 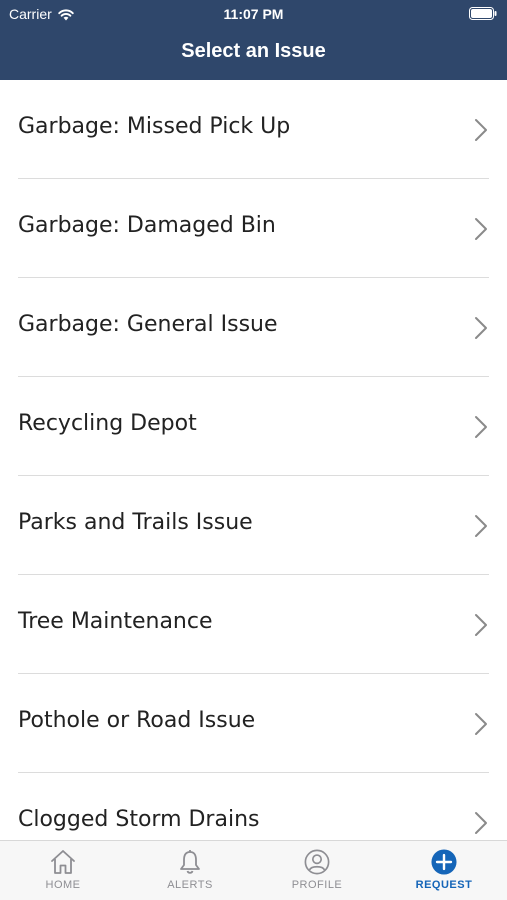 What do you see at coordinates (137, 720) in the screenshot?
I see `list-item-label: Pothole or Road Issue` at bounding box center [137, 720].